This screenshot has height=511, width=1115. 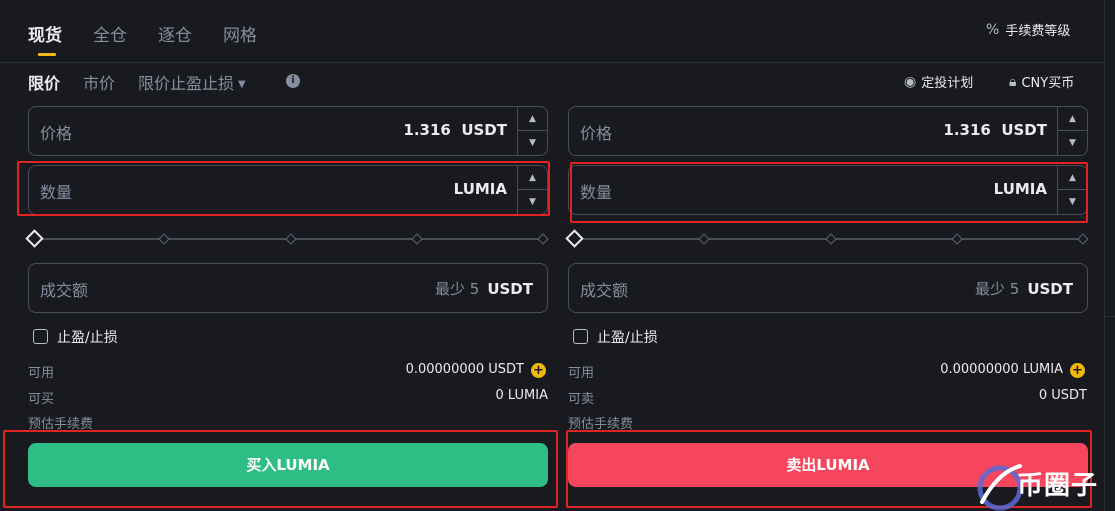 What do you see at coordinates (427, 130) in the screenshot?
I see `buy-price-number: 1.316` at bounding box center [427, 130].